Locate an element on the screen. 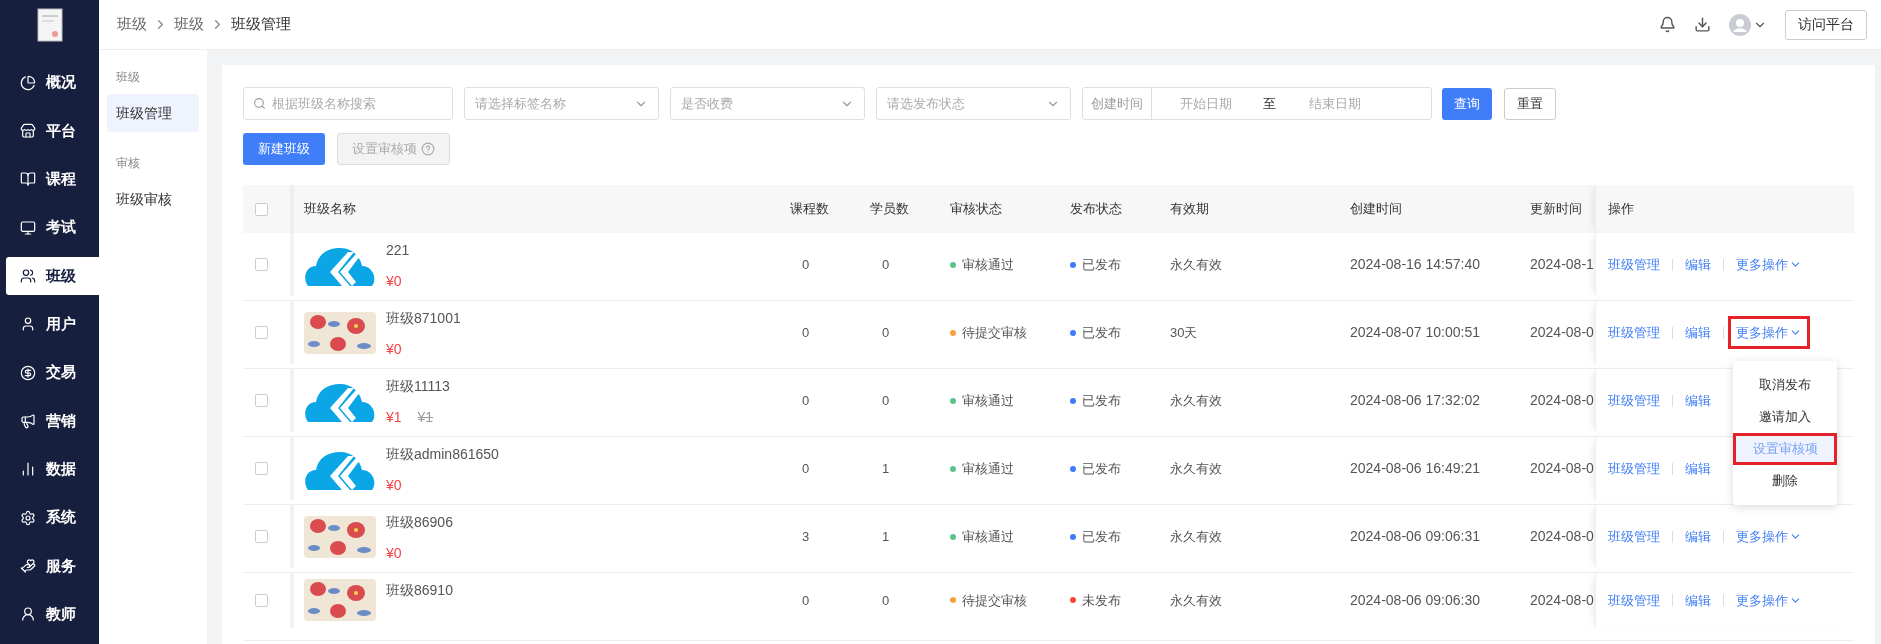 The width and height of the screenshot is (1881, 644). column-header: 有效期 is located at coordinates (1189, 209).